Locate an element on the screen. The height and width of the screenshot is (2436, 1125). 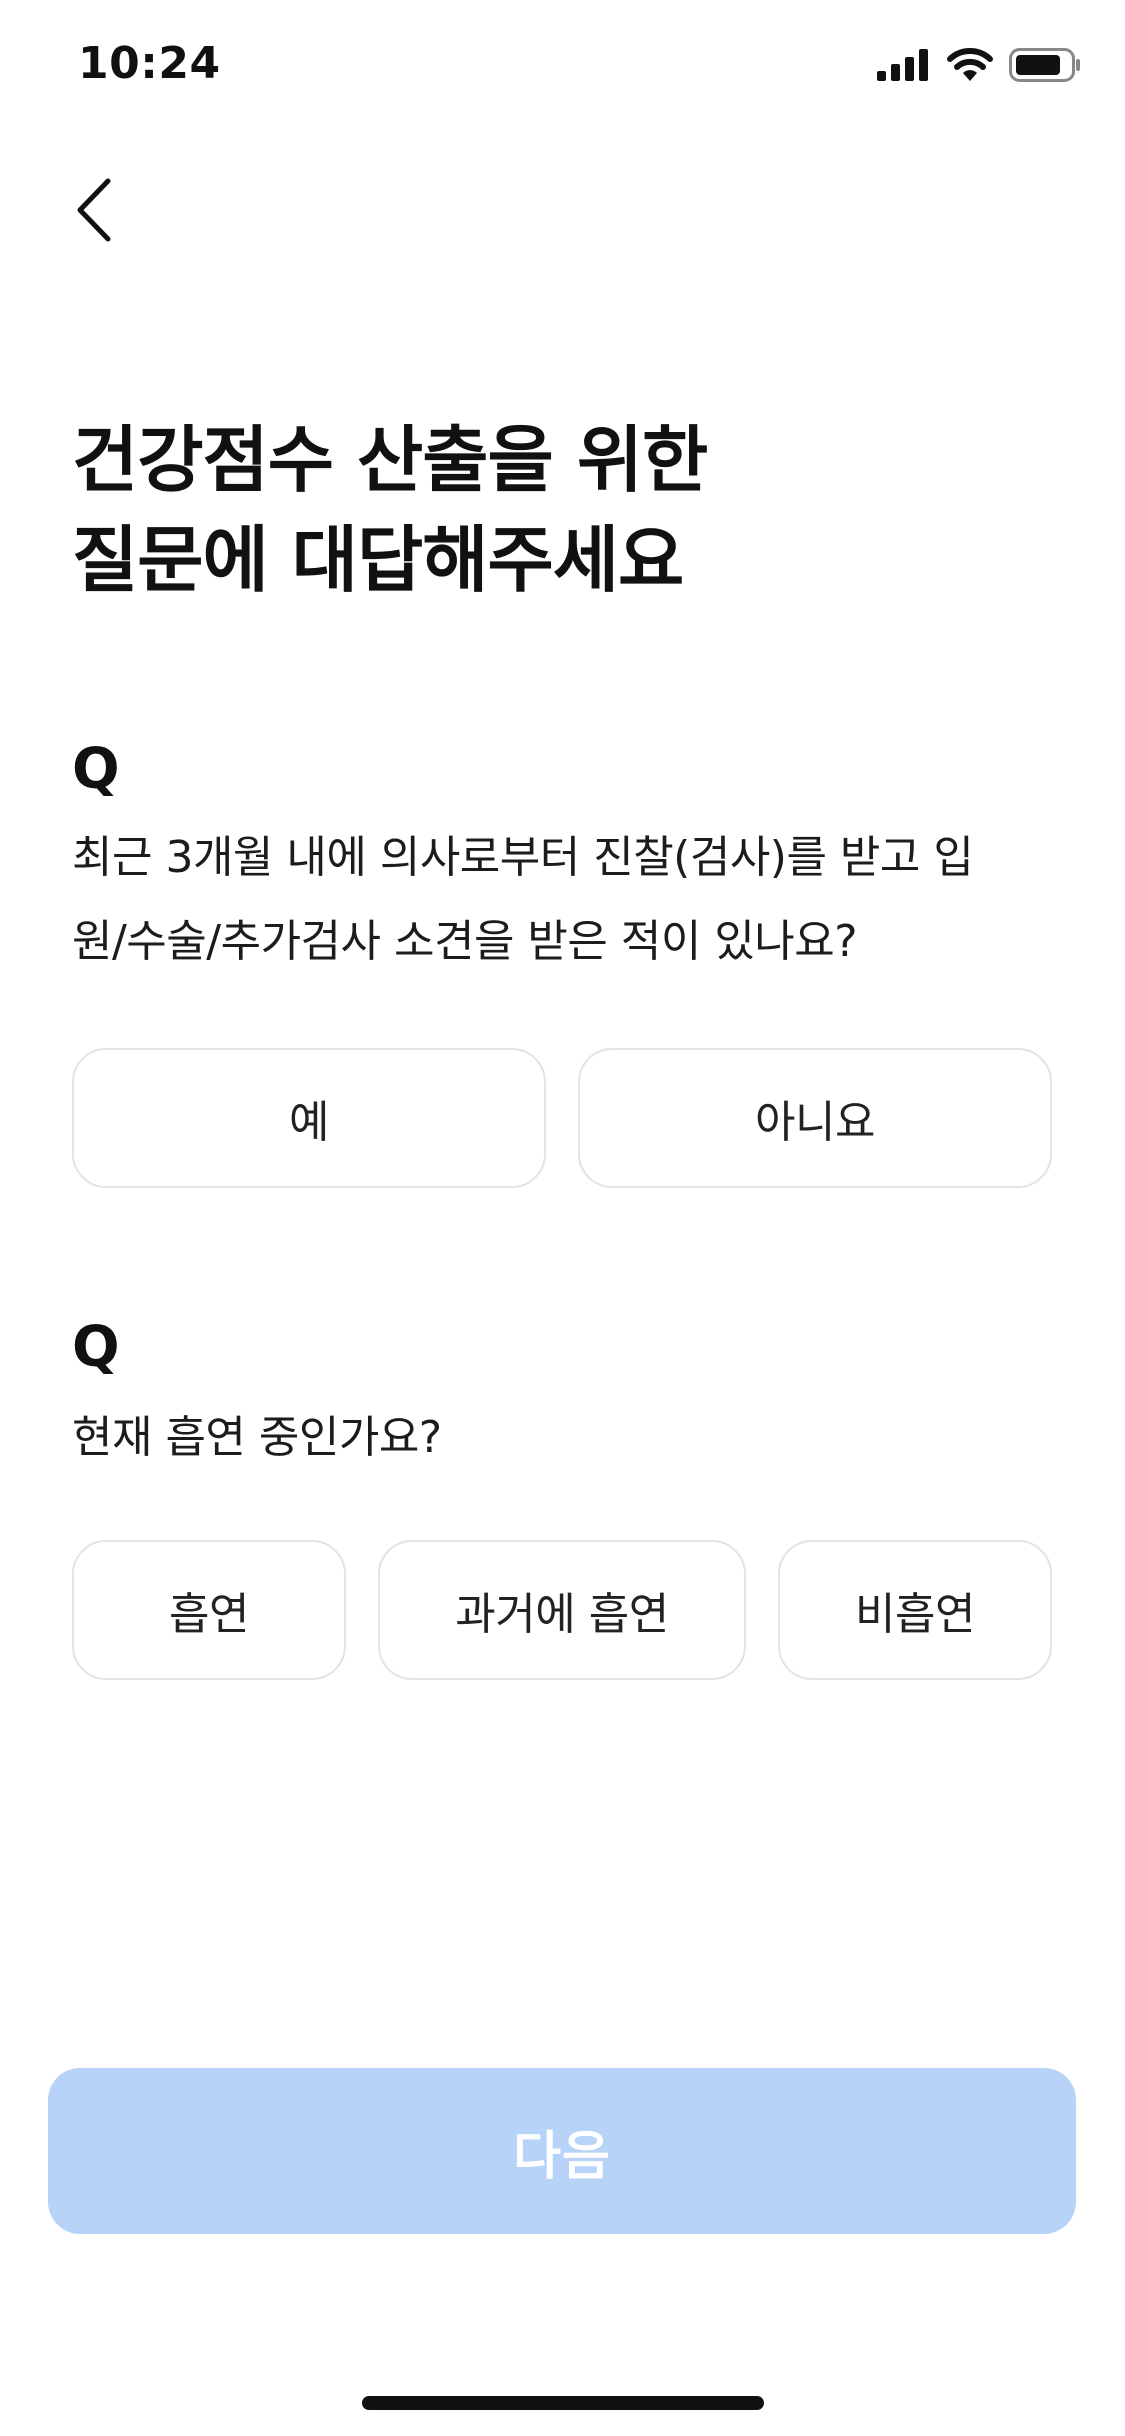
status-bar: 10:24 is located at coordinates (562, 70).